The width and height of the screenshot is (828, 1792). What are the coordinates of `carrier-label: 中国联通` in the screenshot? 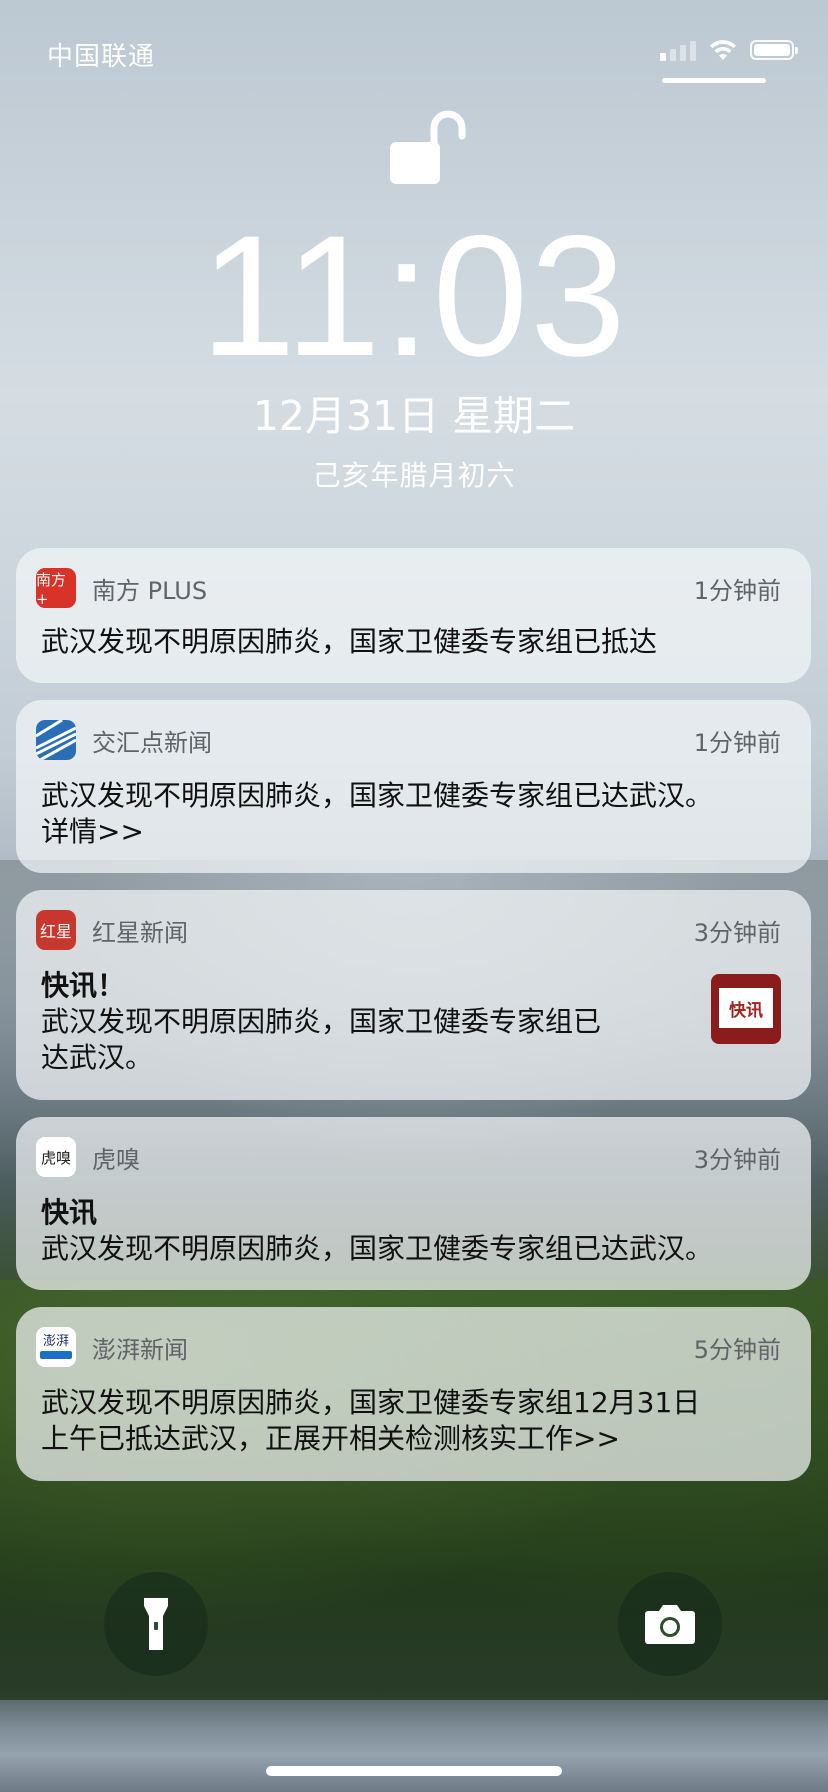 It's located at (101, 57).